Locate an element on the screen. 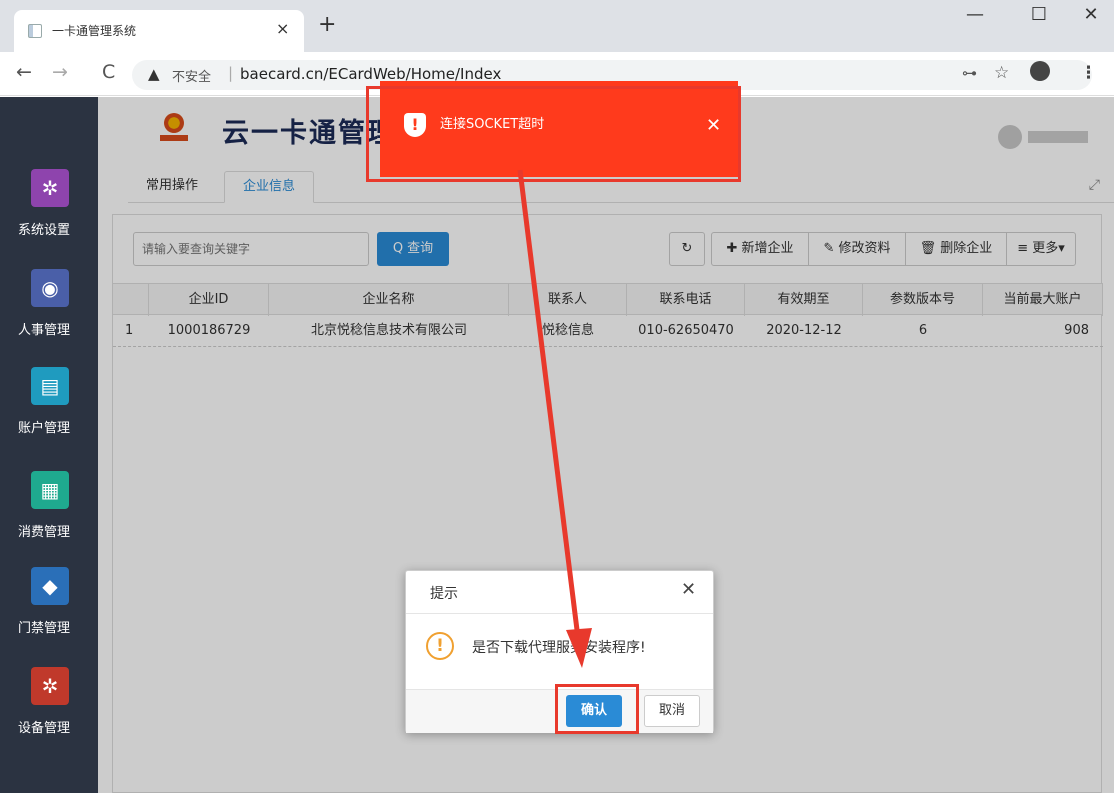 This screenshot has height=793, width=1114. annotation-box-toast is located at coordinates (553, 134).